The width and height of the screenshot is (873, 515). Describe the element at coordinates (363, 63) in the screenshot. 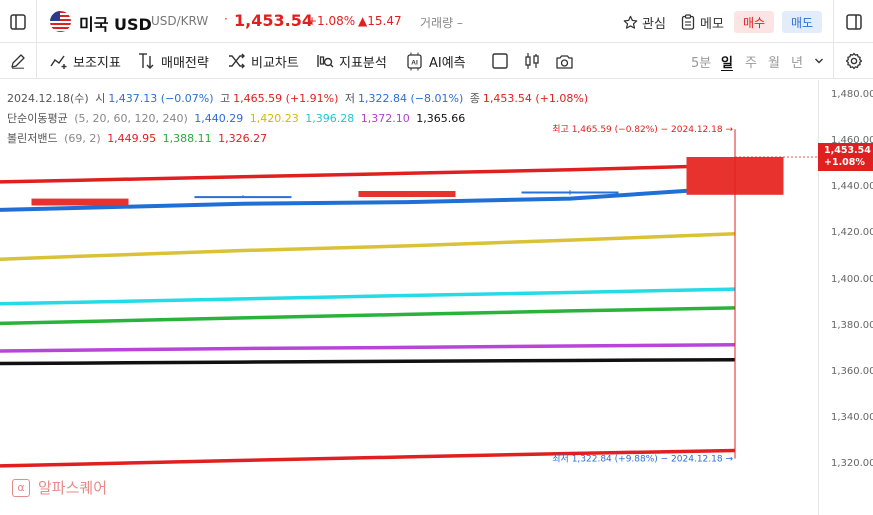

I see `analysis-label: 지표분석` at that location.